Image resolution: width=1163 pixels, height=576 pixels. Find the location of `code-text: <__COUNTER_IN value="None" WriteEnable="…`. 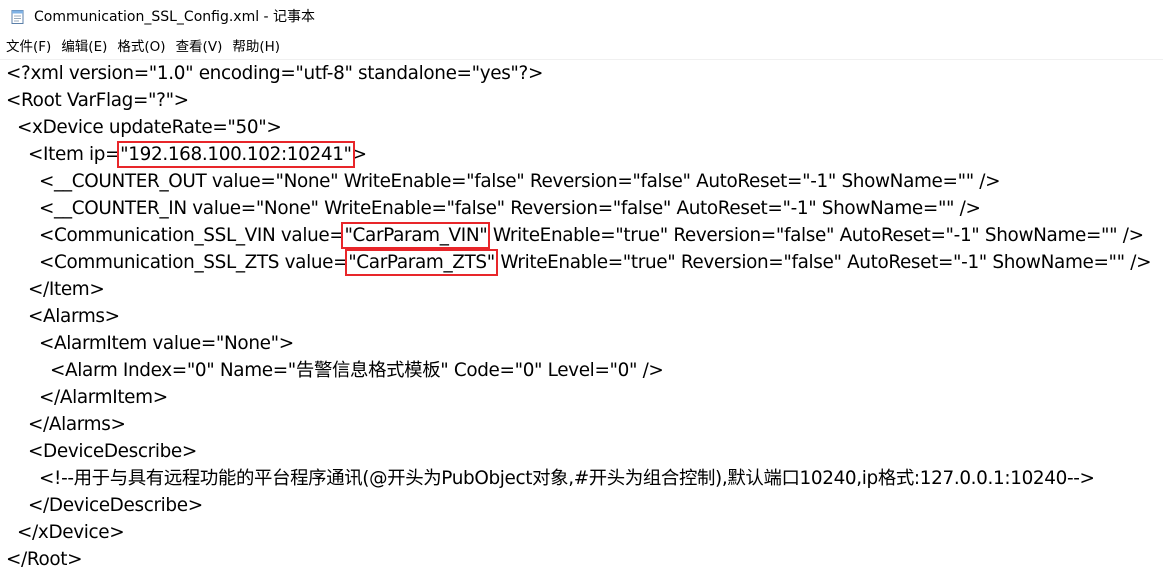

code-text: <__COUNTER_IN value="None" WriteEnable="… is located at coordinates (509, 208).